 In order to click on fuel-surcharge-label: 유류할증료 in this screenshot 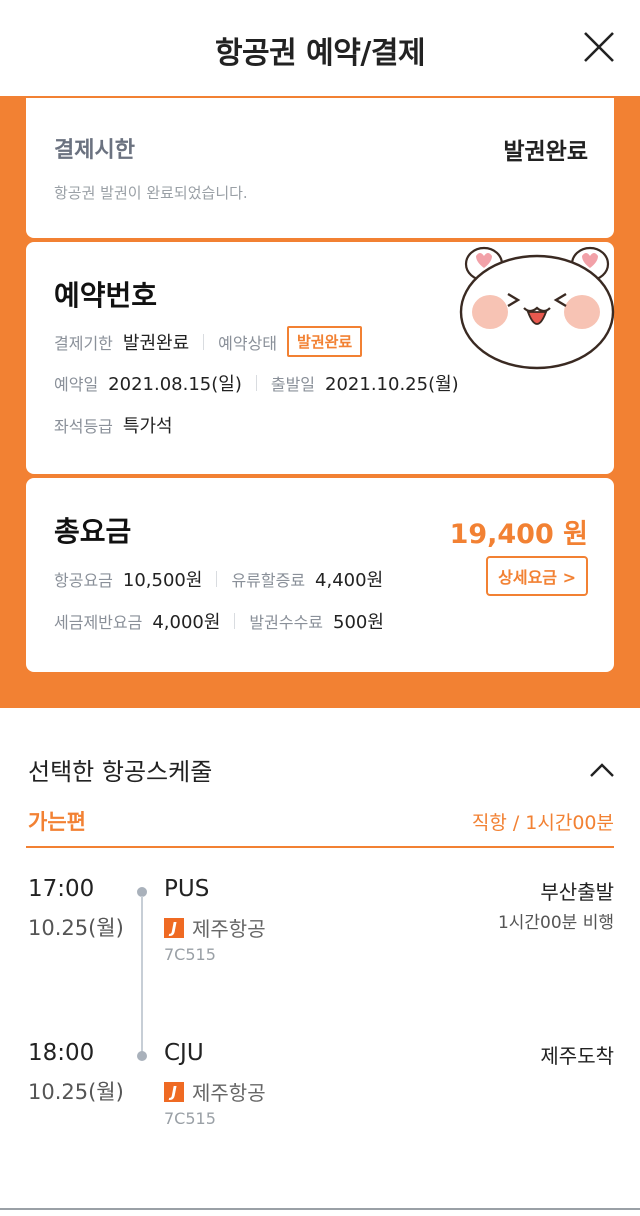, I will do `click(268, 580)`.